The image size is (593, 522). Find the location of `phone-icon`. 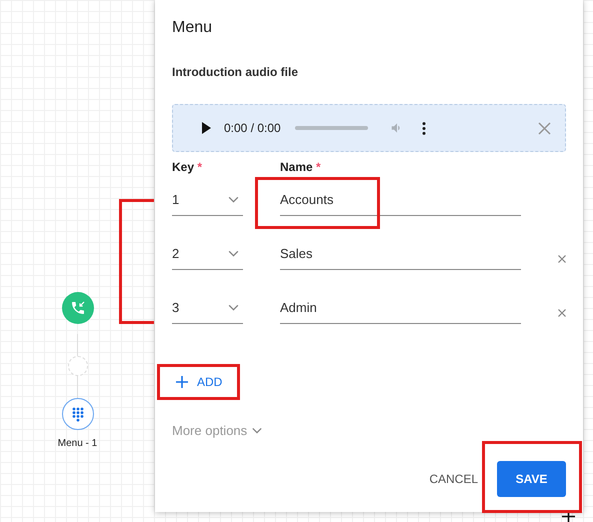

phone-icon is located at coordinates (78, 308).